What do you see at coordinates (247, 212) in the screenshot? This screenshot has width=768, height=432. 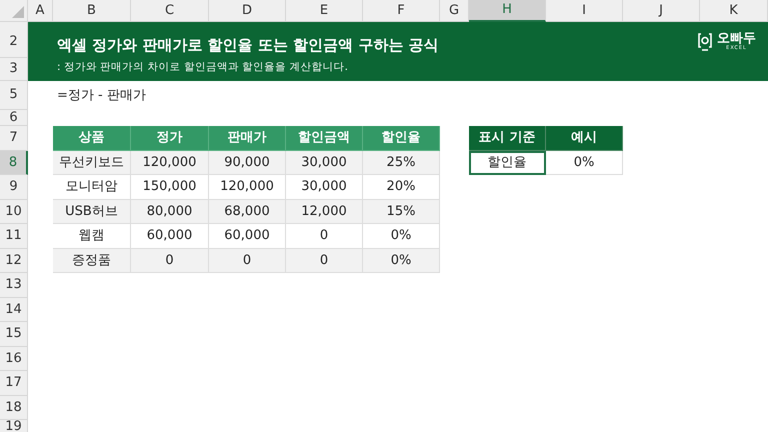 I see `table-cell: 68,000` at bounding box center [247, 212].